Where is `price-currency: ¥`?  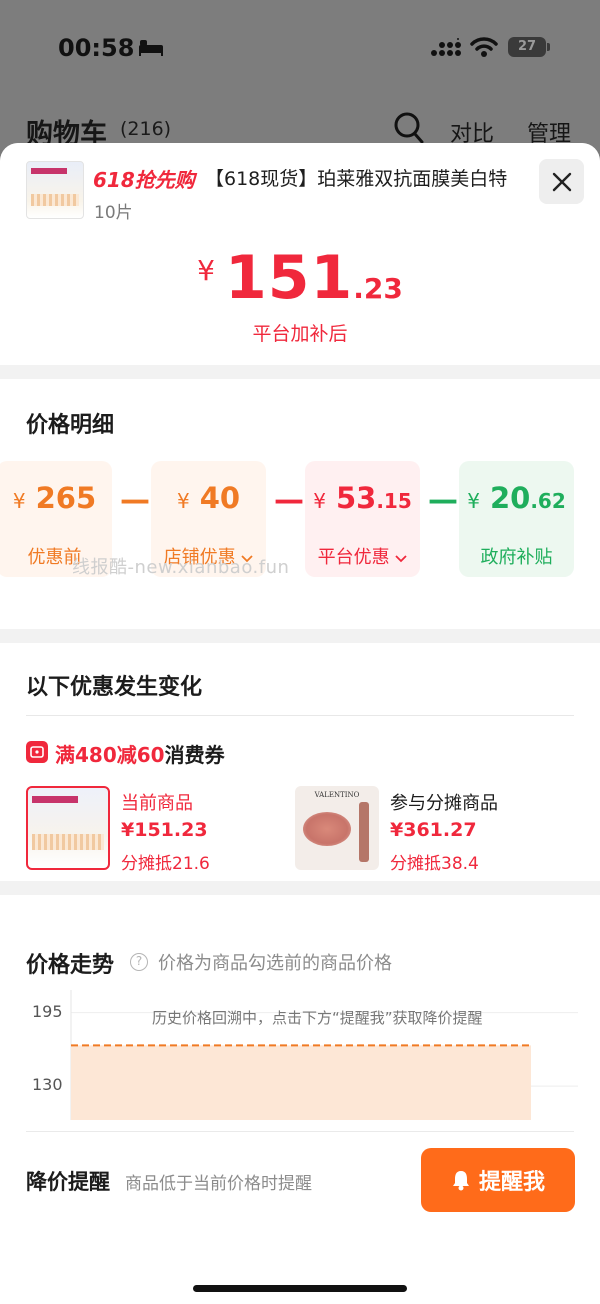
price-currency: ¥ is located at coordinates (206, 270).